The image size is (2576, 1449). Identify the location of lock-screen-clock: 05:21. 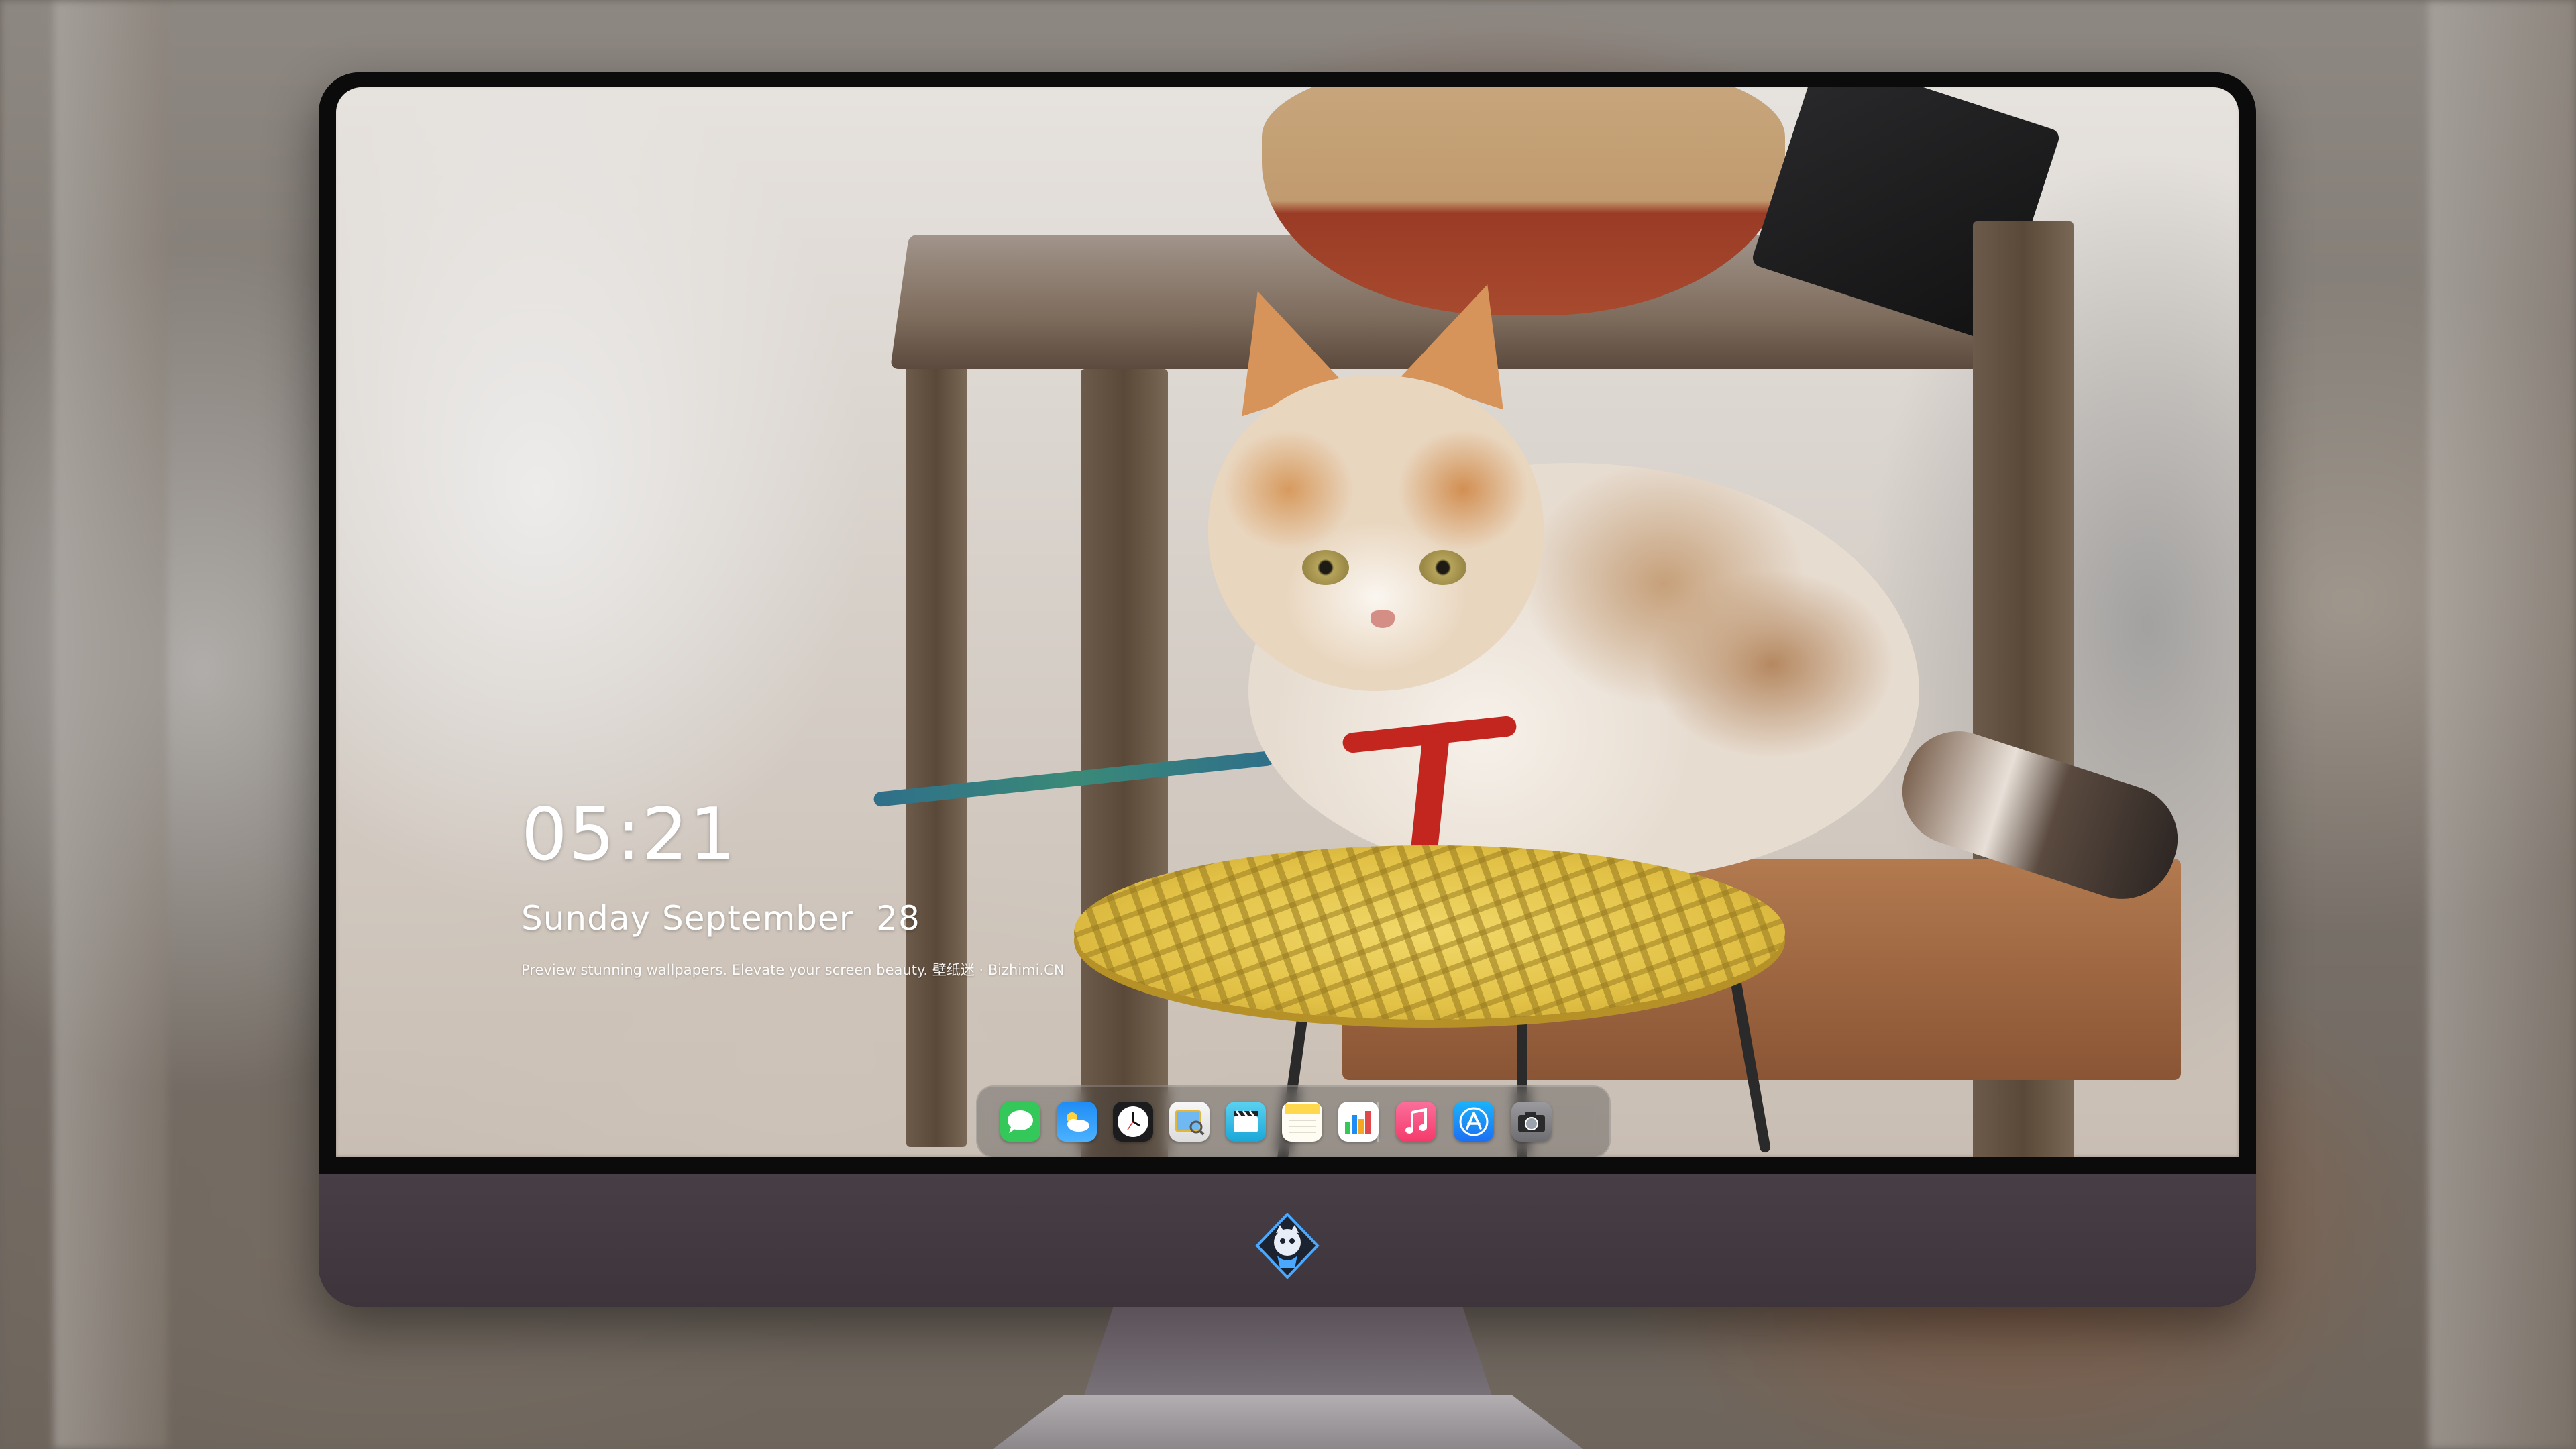
(629, 835).